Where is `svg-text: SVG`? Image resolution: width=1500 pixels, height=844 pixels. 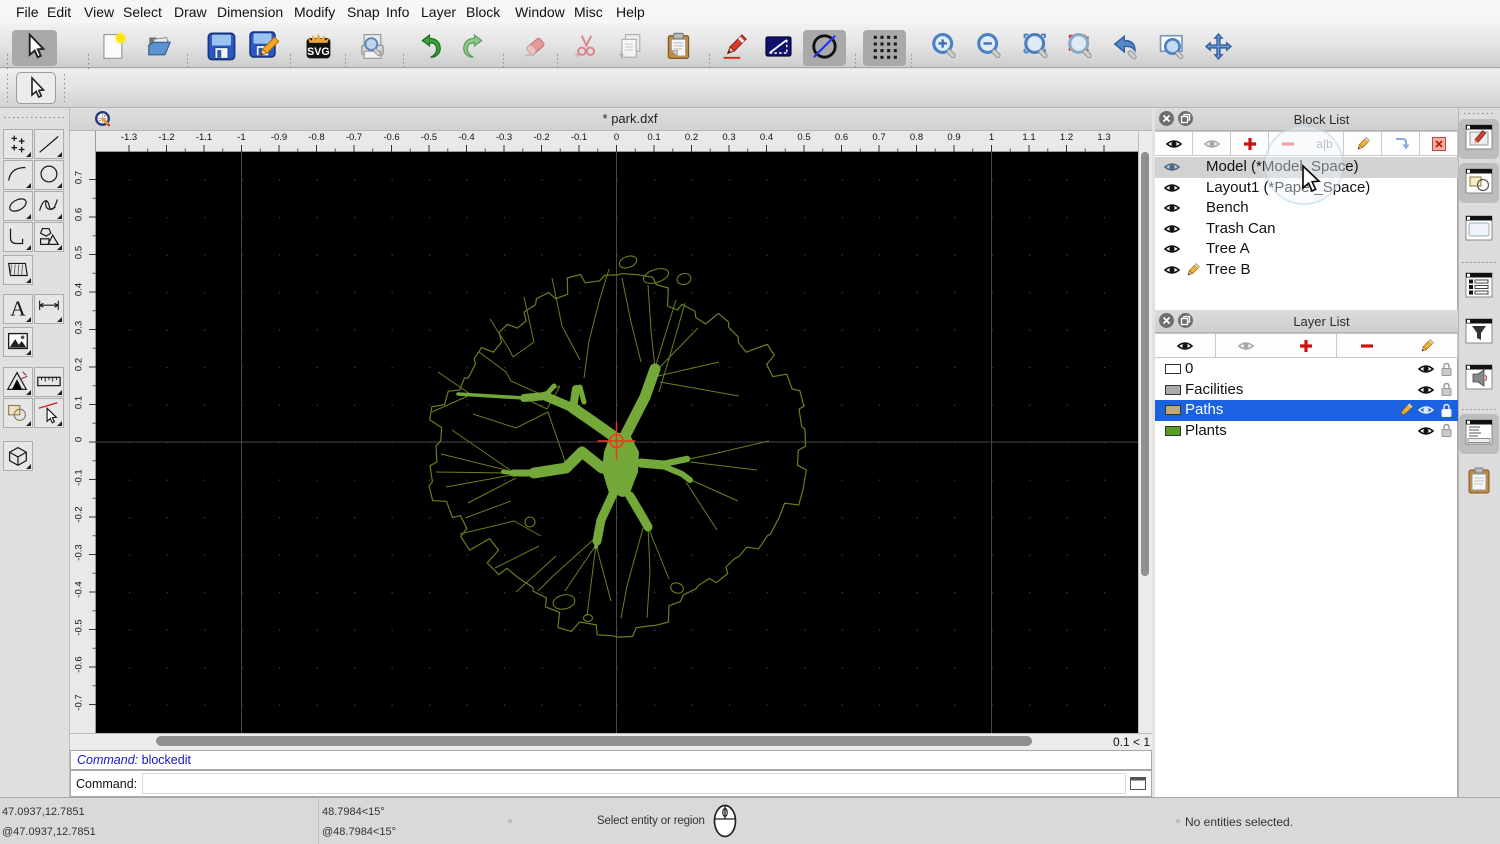
svg-text: SVG is located at coordinates (318, 52).